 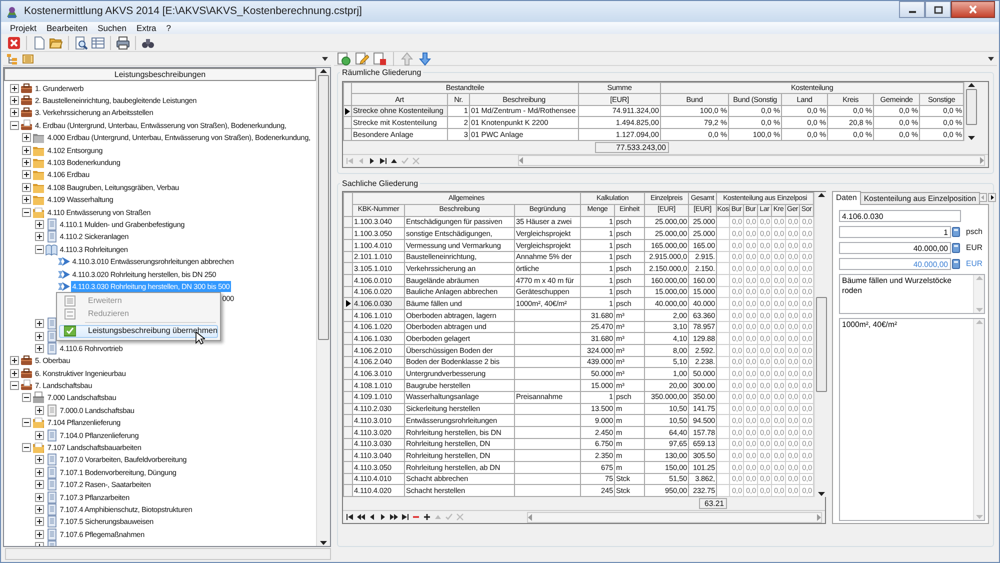 I want to click on down-arrow-icon, so click(x=425, y=59).